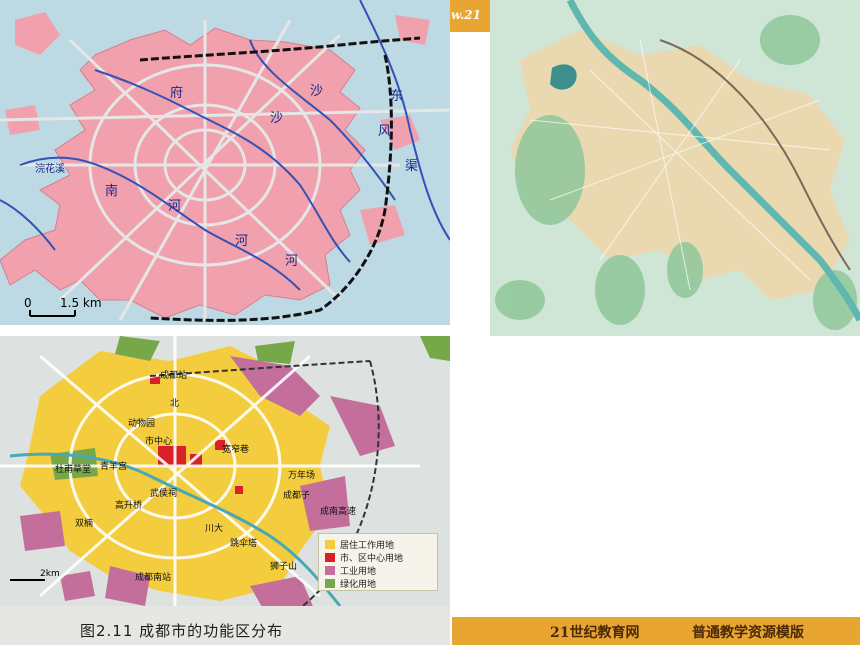 This screenshot has height=645, width=860. Describe the element at coordinates (338, 511) in the screenshot. I see `place-label: 成南高速` at that location.